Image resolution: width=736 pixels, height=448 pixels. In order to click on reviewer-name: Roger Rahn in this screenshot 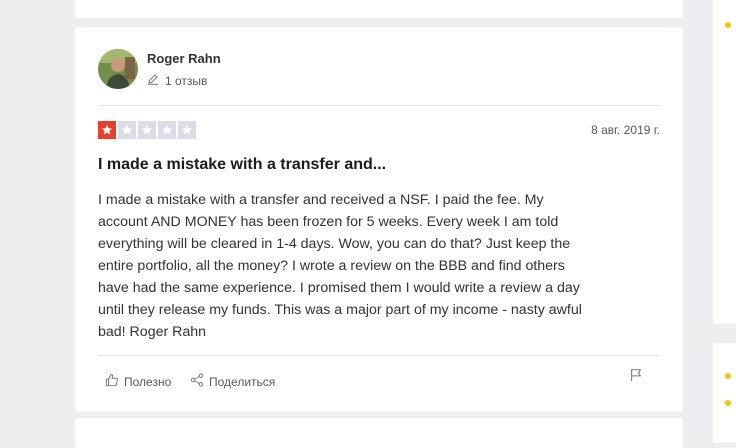, I will do `click(184, 58)`.